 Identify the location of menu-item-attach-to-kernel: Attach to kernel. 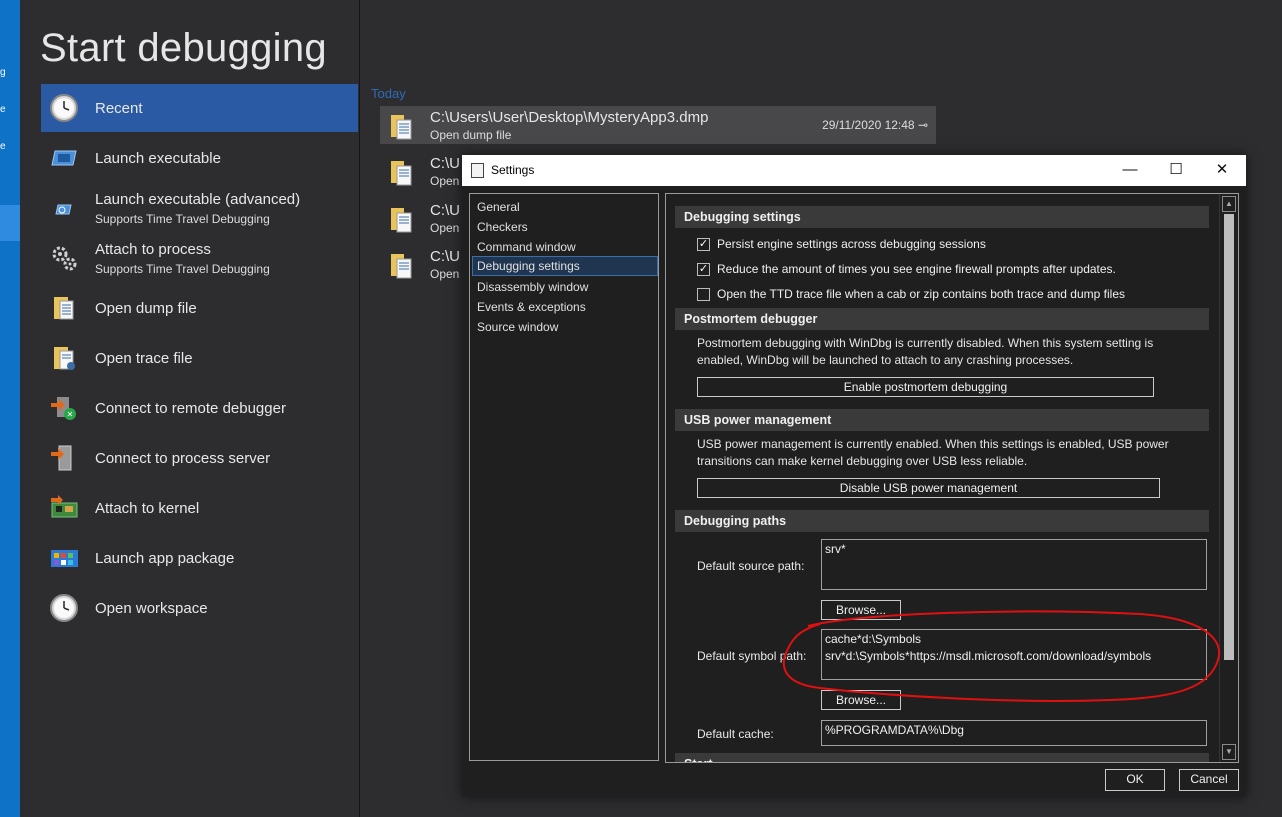
(199, 508).